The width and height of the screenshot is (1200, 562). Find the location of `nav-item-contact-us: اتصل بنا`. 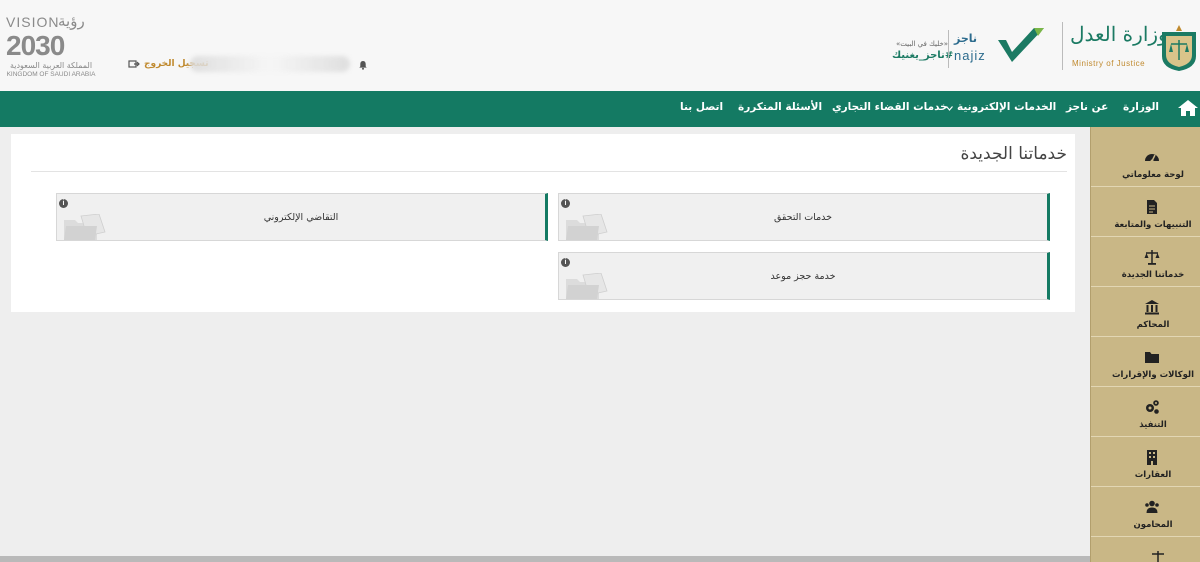

nav-item-contact-us: اتصل بنا is located at coordinates (701, 107).